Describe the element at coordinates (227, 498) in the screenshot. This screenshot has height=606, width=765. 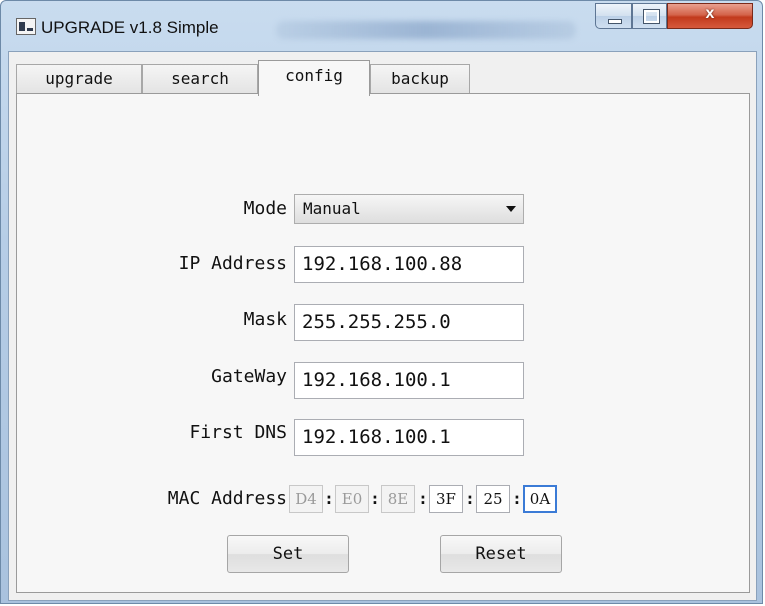
I see `mac-address-label: MAC Address` at that location.